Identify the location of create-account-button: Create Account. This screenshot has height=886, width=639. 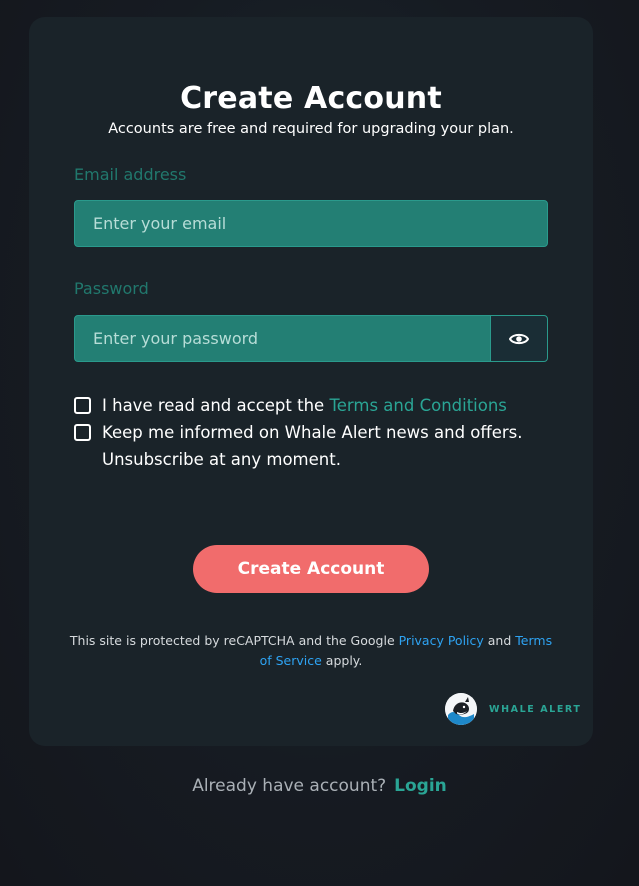
(311, 569).